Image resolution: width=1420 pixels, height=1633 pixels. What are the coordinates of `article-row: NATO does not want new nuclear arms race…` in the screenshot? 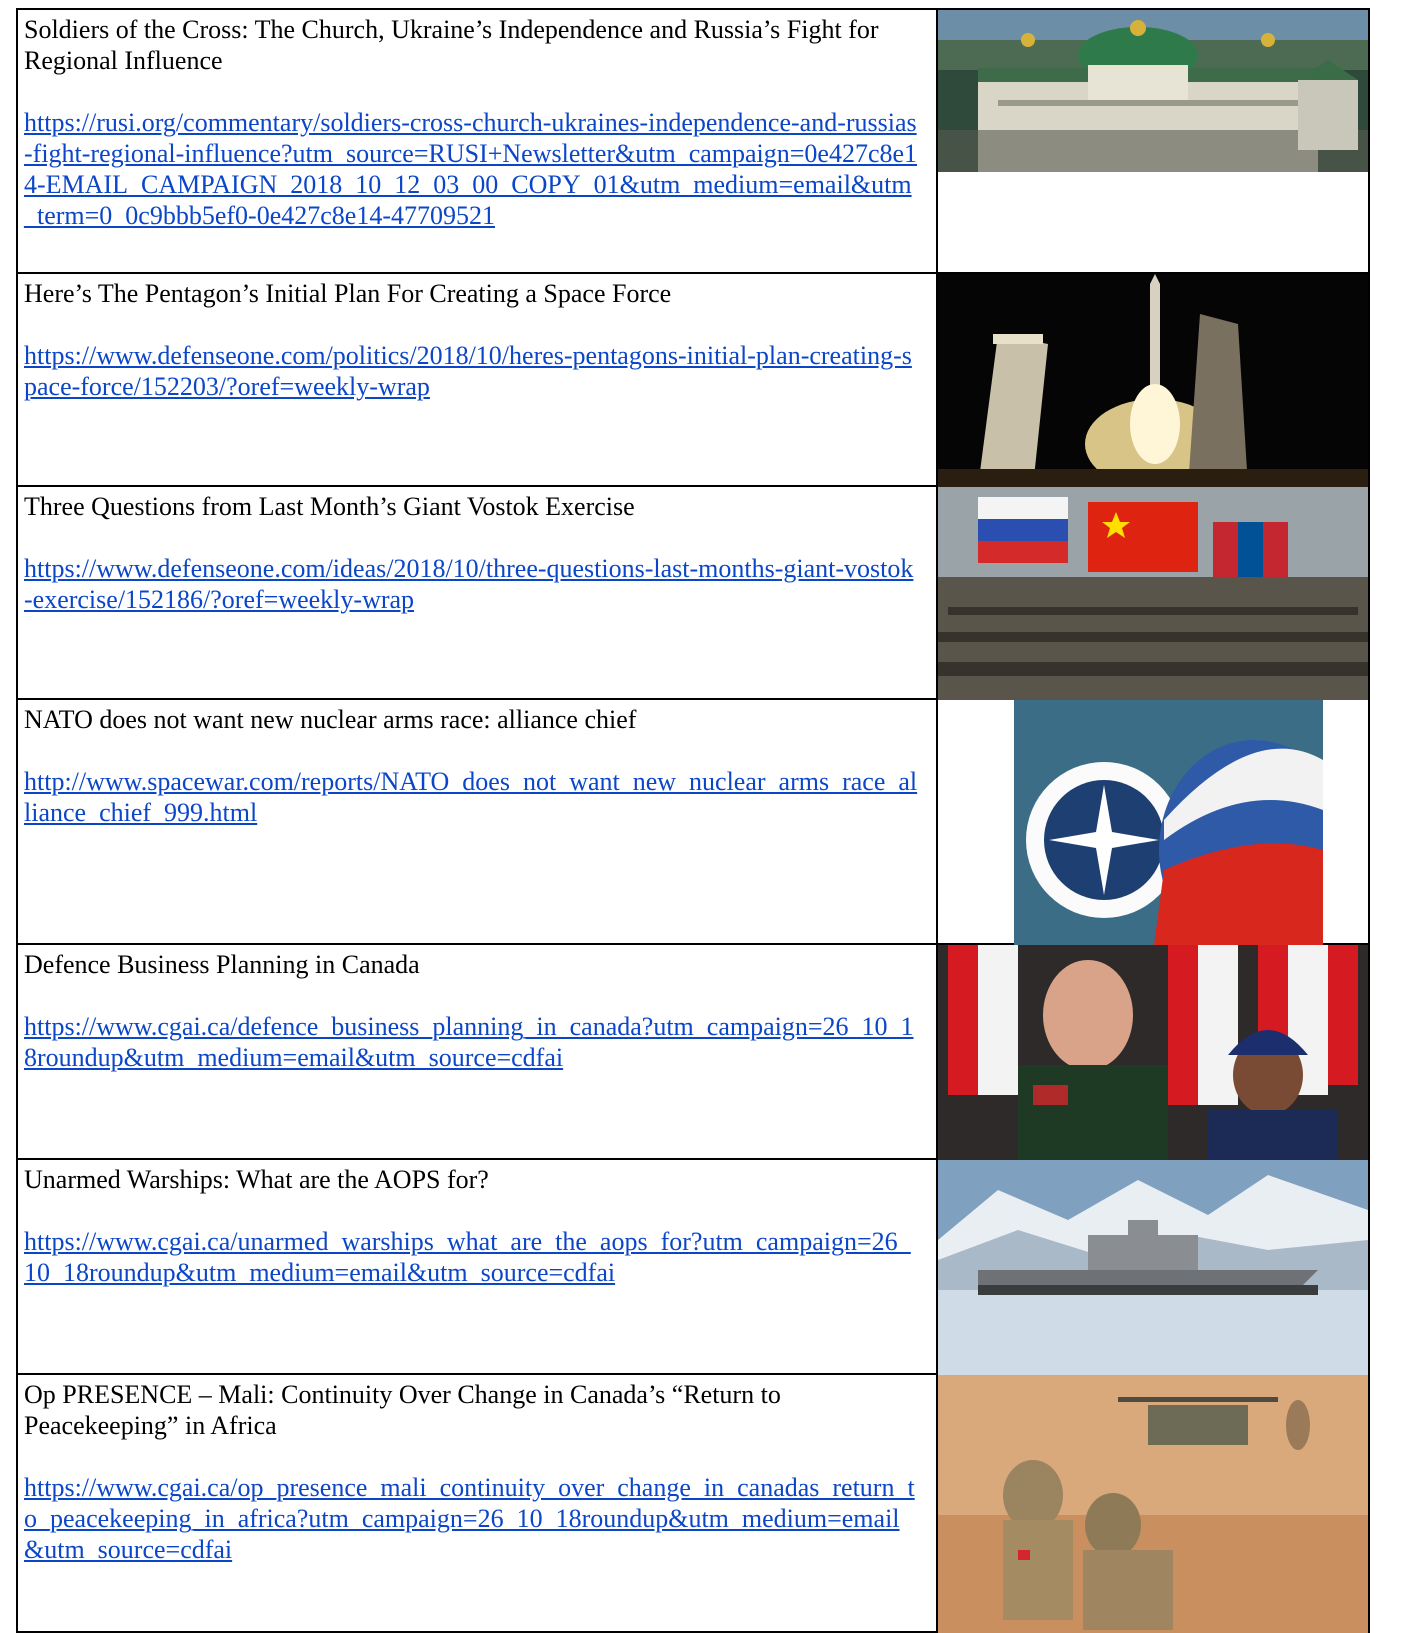 It's located at (693, 821).